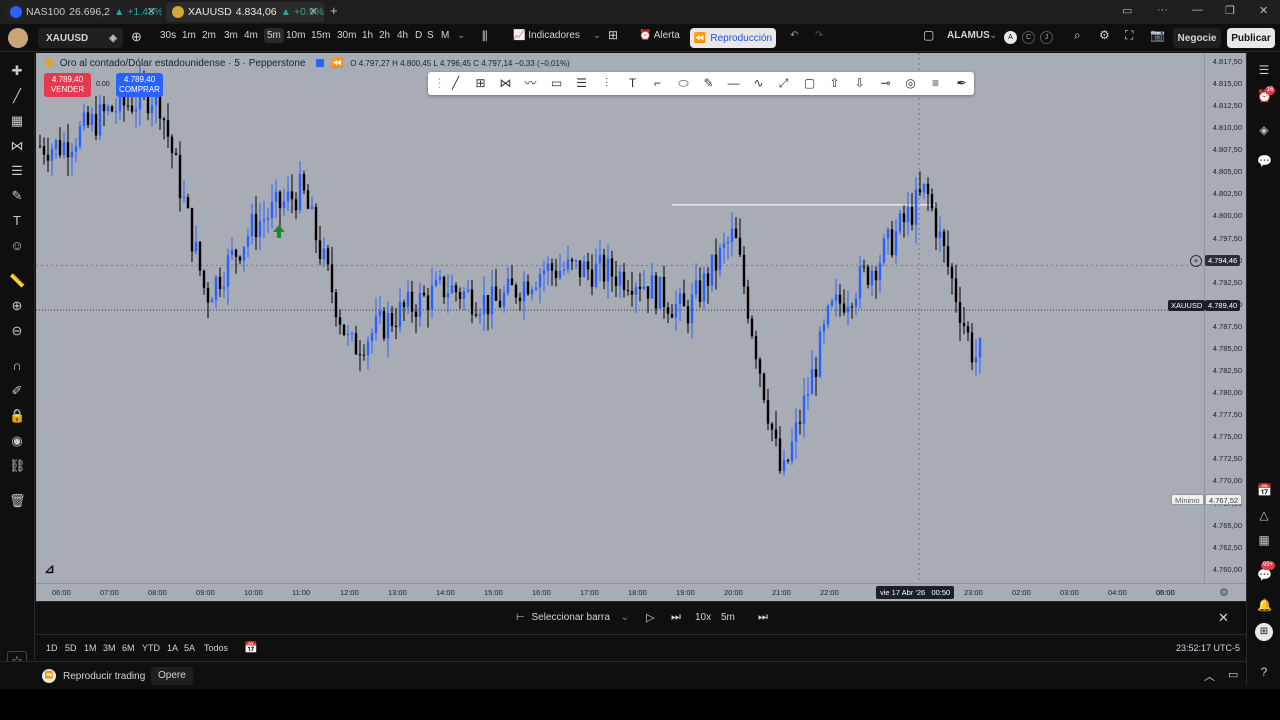 This screenshot has width=1280, height=720. I want to click on range-1a: 1A, so click(172, 648).